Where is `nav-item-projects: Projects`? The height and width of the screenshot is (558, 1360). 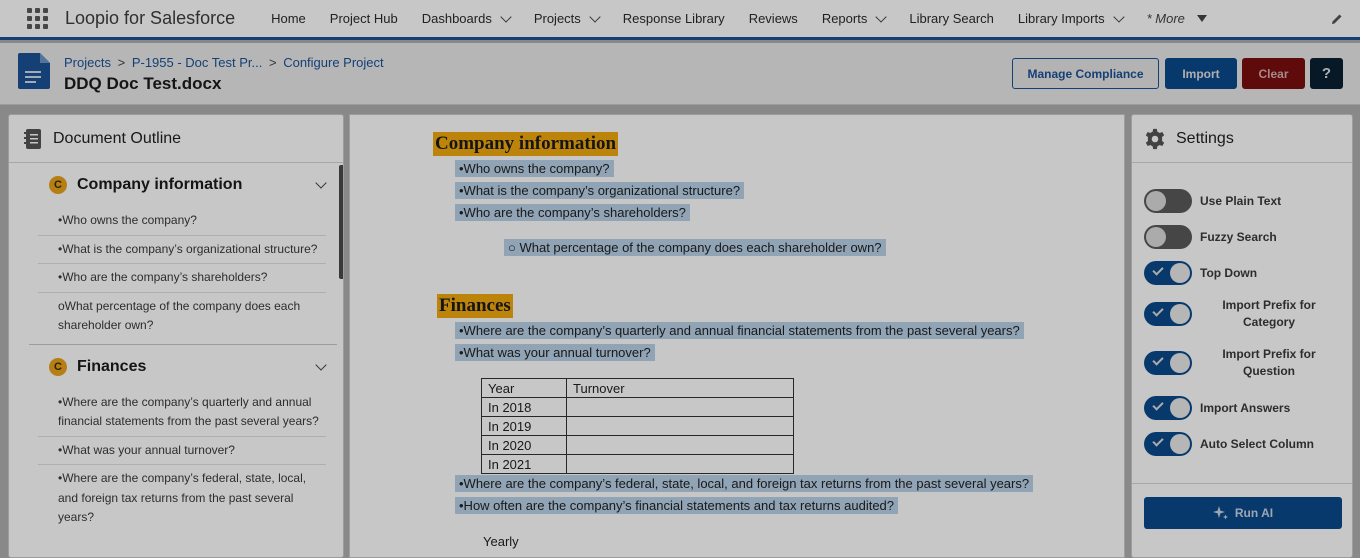
nav-item-projects: Projects is located at coordinates (566, 19).